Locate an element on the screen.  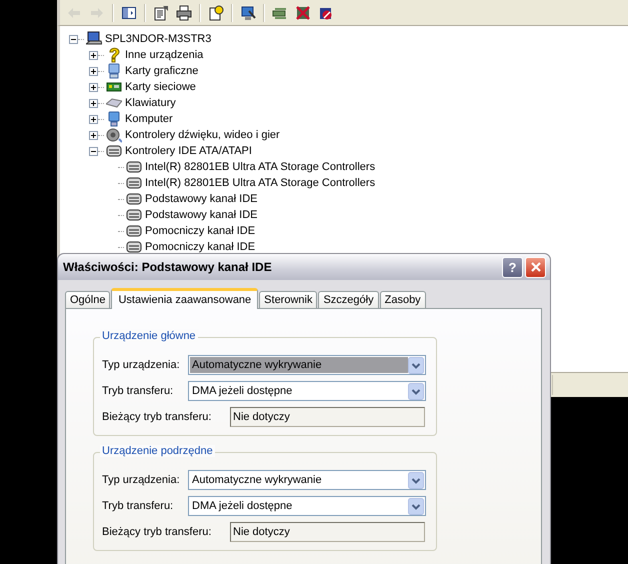
tab: Ustawienia zaawansowane is located at coordinates (184, 298).